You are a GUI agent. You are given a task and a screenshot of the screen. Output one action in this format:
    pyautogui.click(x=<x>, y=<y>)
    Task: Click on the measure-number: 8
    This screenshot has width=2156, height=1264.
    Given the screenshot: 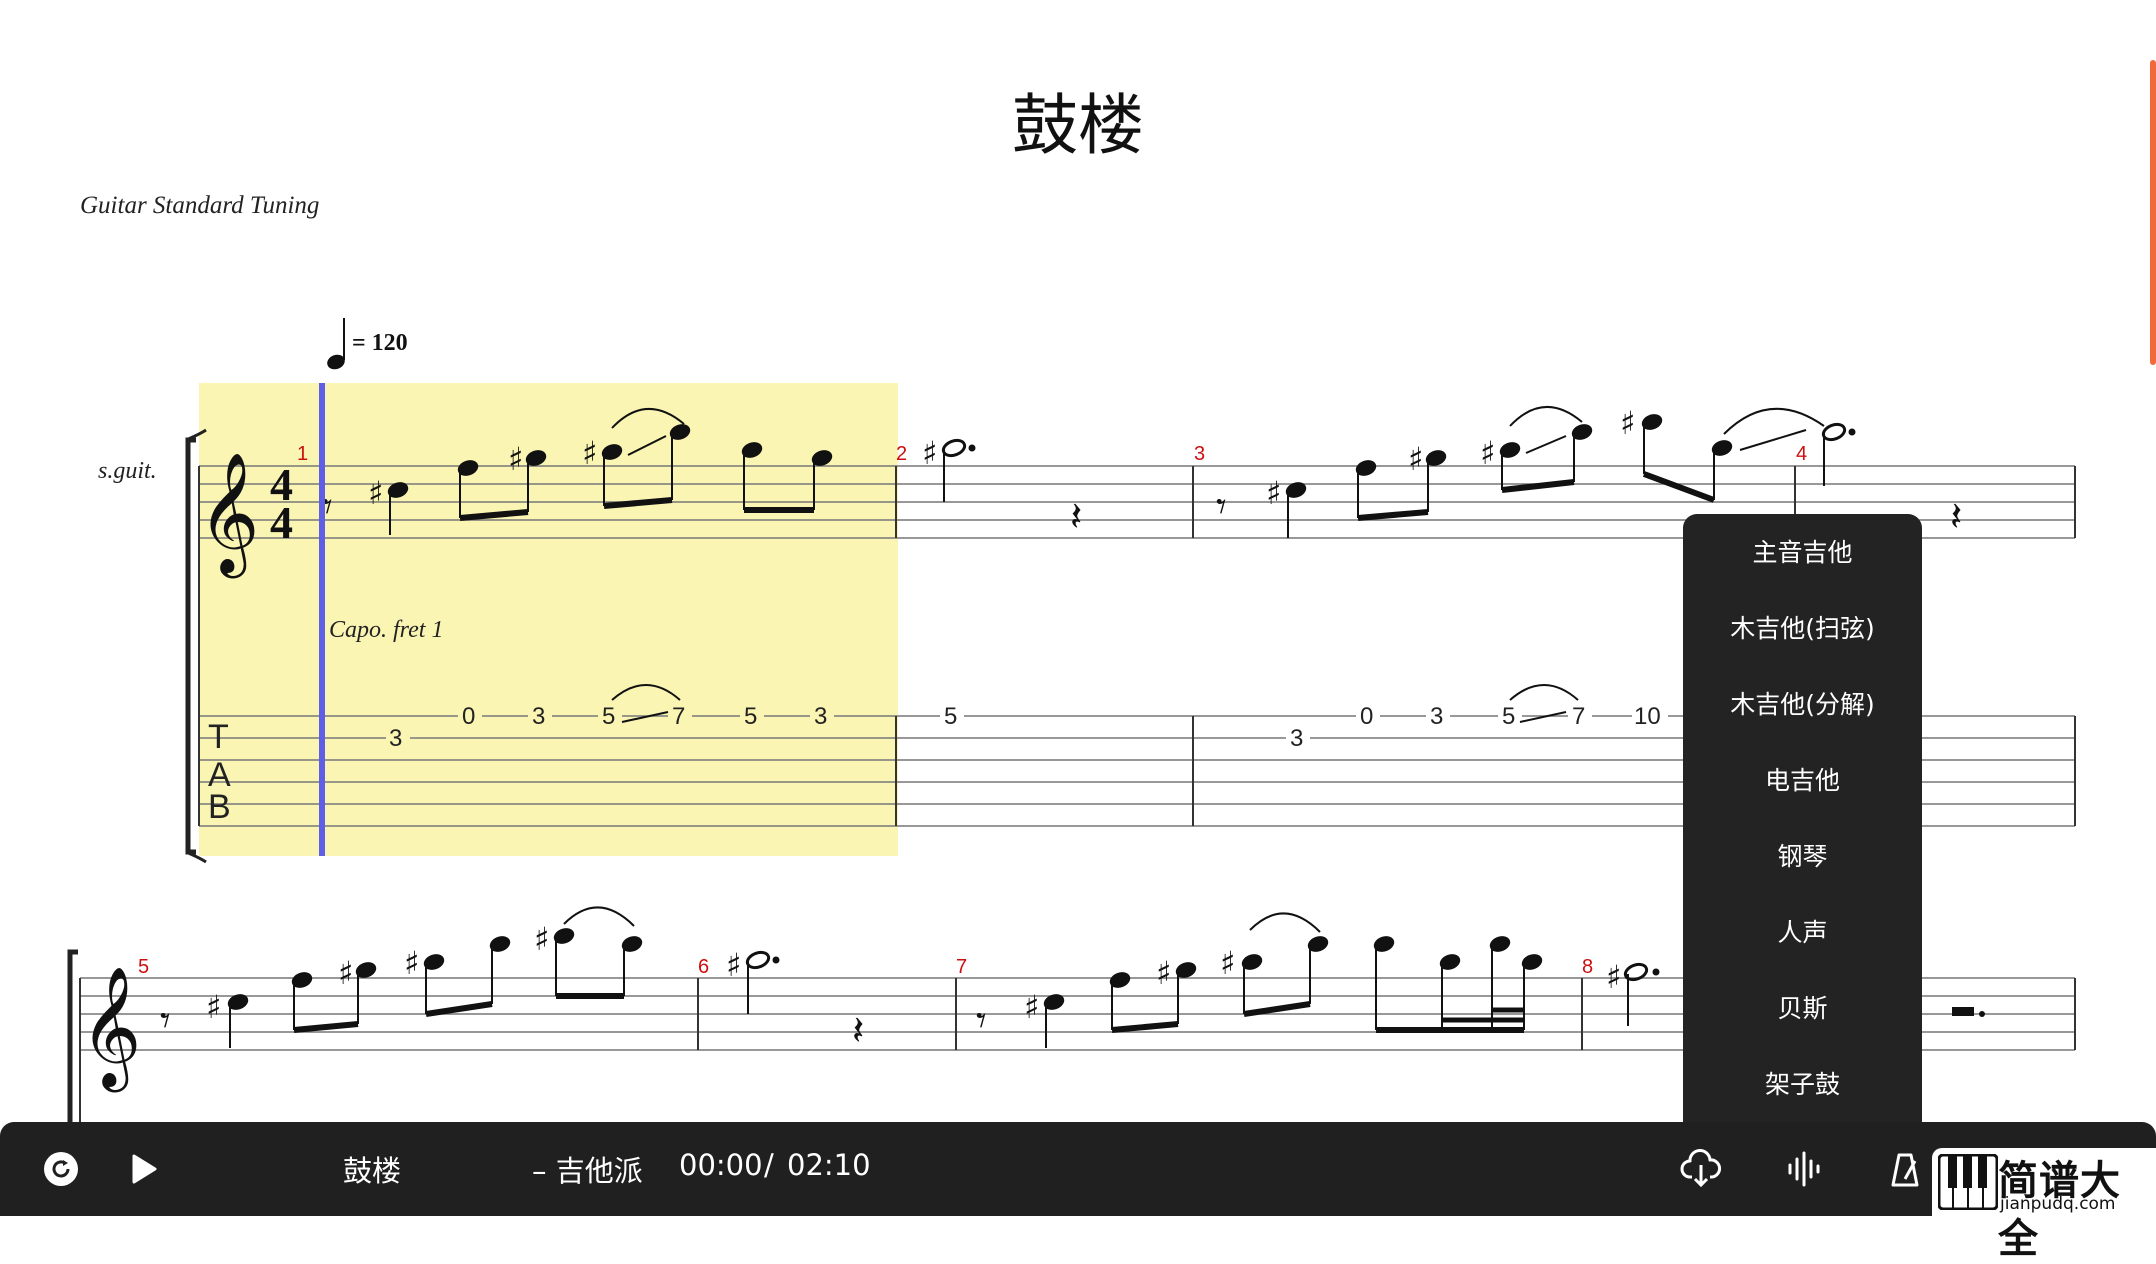 What is the action you would take?
    pyautogui.click(x=1587, y=967)
    